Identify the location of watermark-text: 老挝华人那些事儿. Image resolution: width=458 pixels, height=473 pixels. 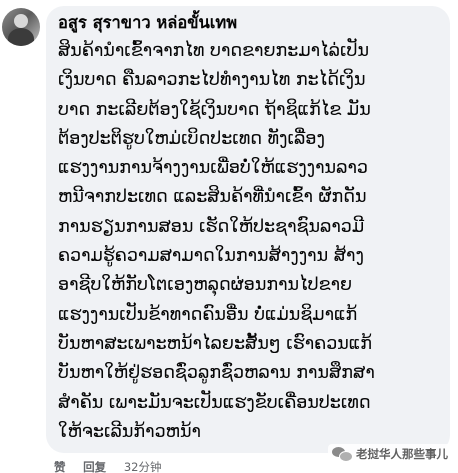
(402, 454).